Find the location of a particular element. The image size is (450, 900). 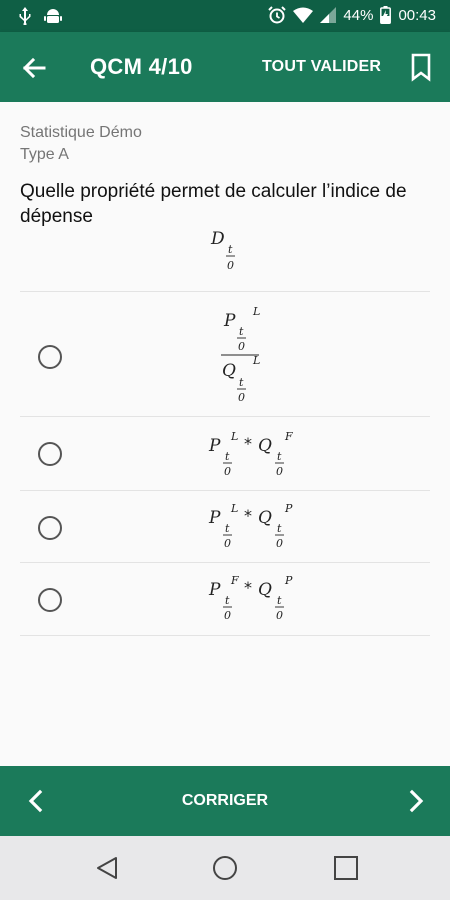

option-formula: P L t 0 Q L t 0 is located at coordinates (240, 354).